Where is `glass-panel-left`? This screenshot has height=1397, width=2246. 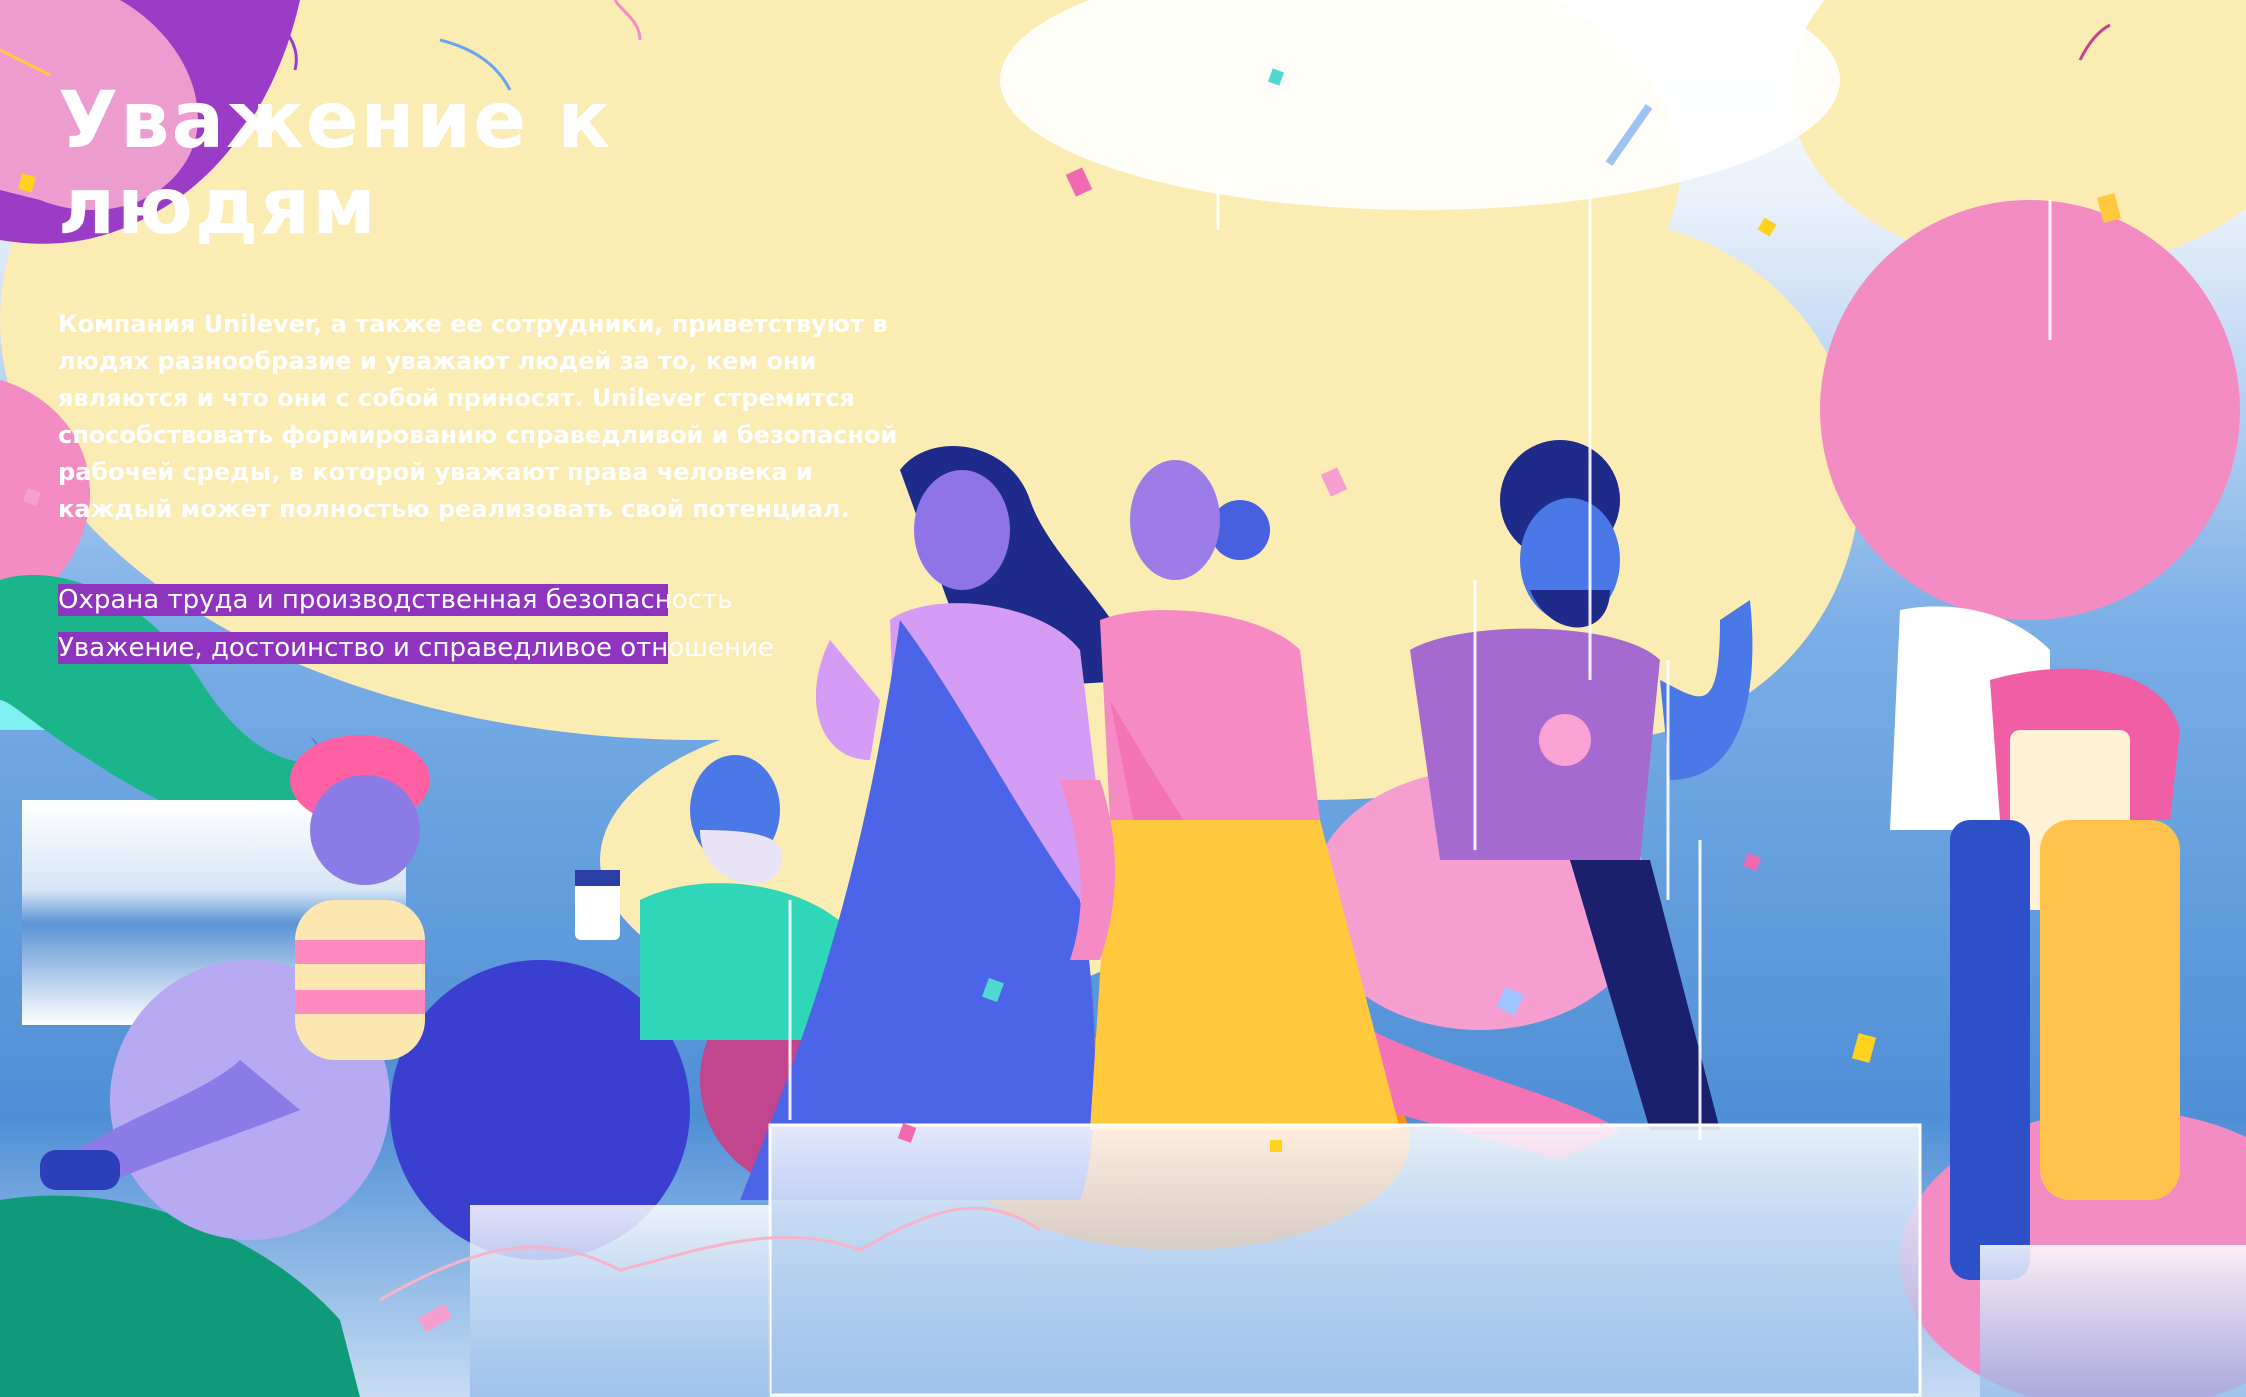 glass-panel-left is located at coordinates (620, 1301).